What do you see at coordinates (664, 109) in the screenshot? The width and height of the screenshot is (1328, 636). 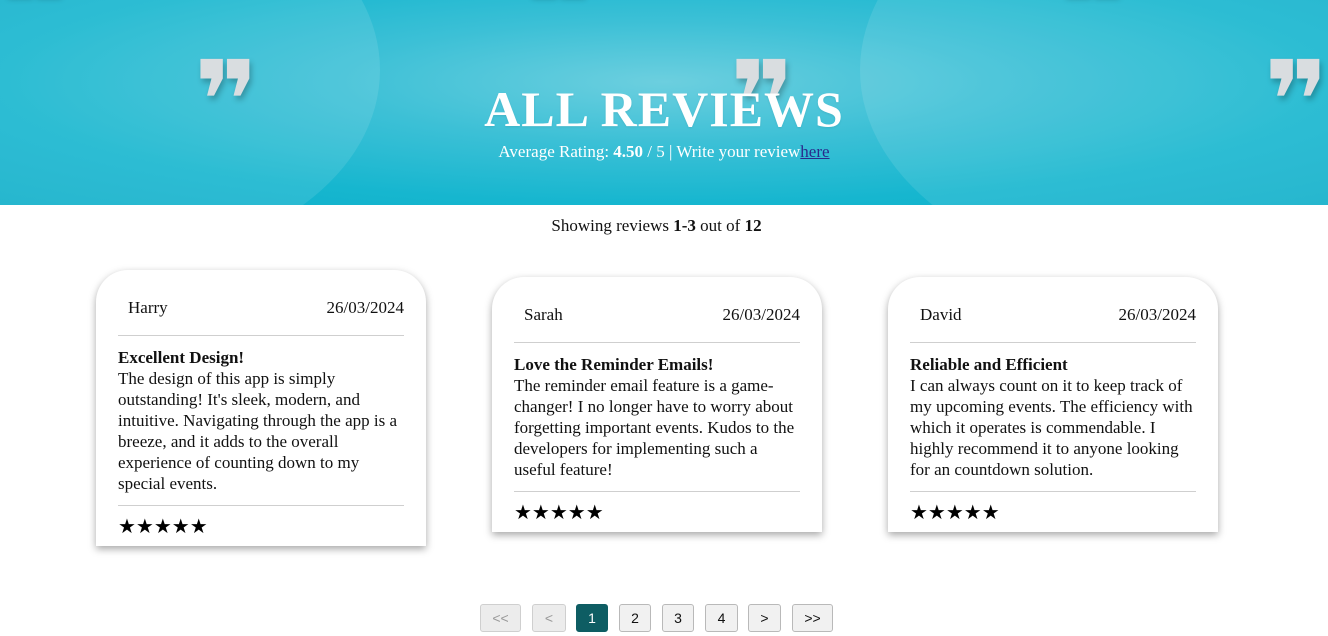 I see `page-title: ALL REVIEWS` at bounding box center [664, 109].